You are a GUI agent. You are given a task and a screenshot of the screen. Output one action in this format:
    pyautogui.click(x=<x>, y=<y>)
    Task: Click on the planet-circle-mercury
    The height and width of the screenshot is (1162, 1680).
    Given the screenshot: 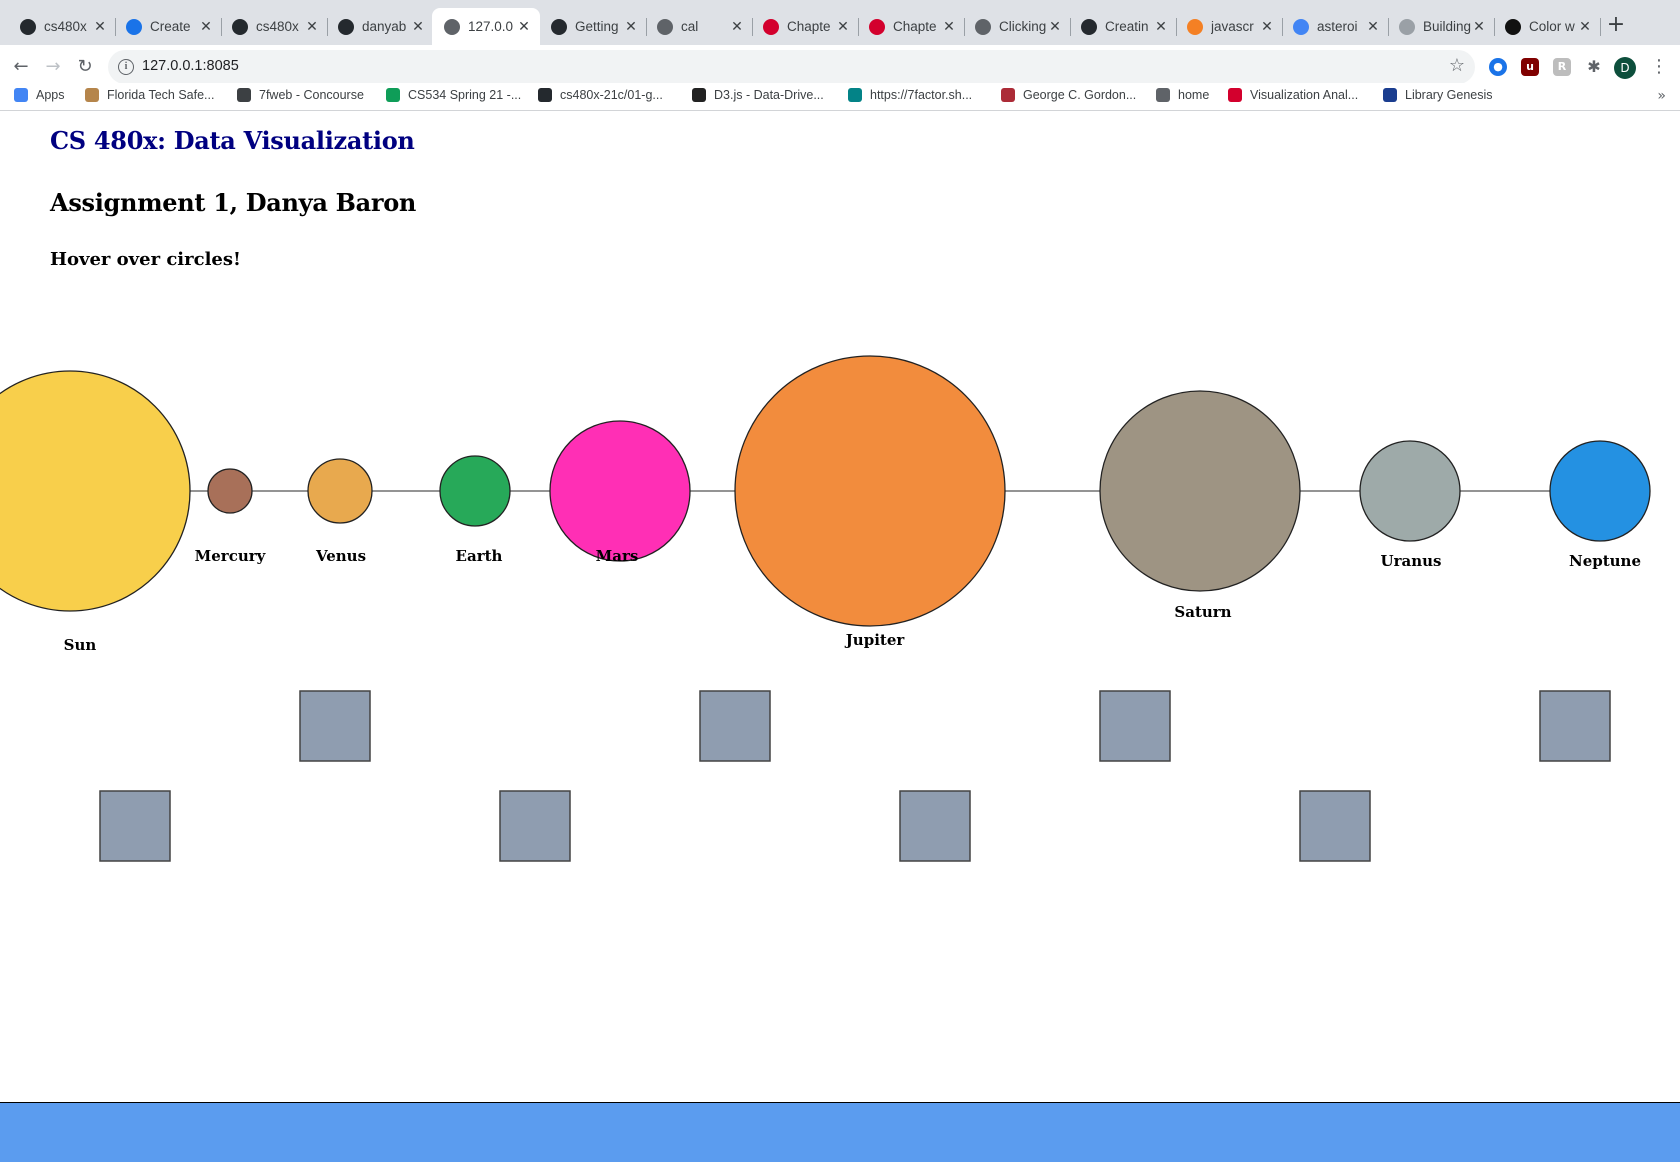 What is the action you would take?
    pyautogui.click(x=230, y=491)
    